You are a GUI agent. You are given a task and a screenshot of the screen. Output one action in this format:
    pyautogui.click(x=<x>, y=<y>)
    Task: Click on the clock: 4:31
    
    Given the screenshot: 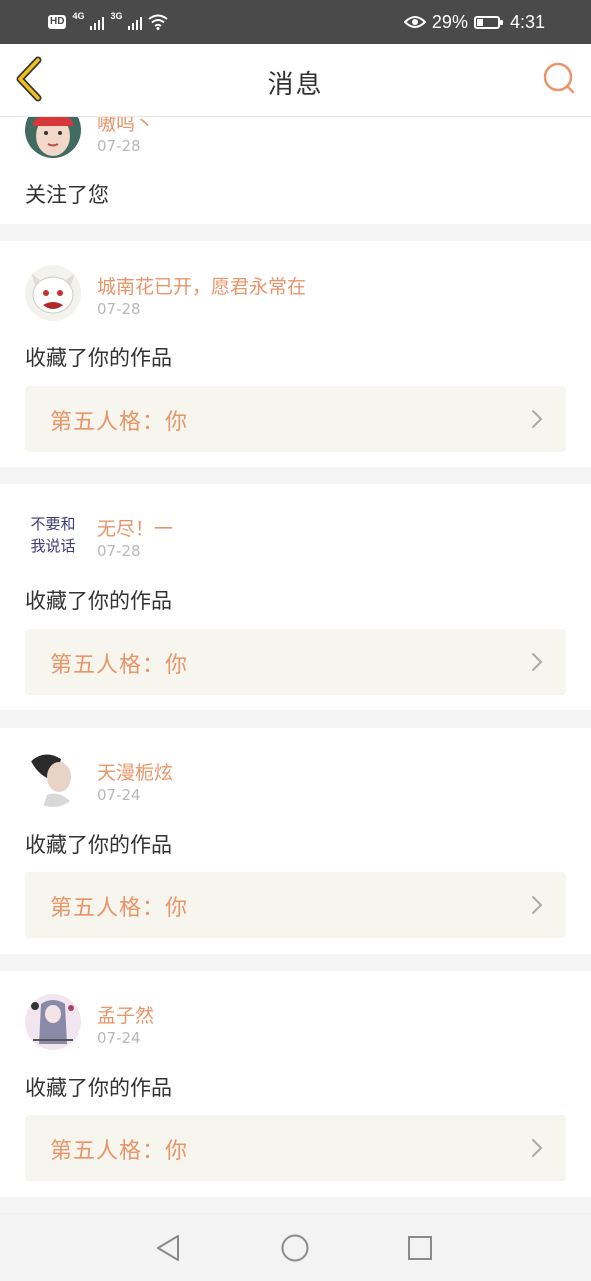 What is the action you would take?
    pyautogui.click(x=527, y=21)
    